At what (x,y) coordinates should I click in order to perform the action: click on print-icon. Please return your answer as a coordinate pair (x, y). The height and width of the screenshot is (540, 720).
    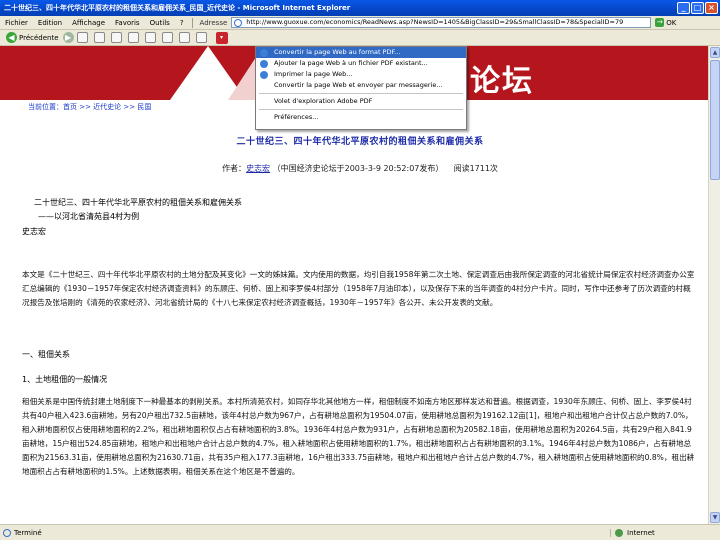
    Looking at the image, I should click on (201, 37).